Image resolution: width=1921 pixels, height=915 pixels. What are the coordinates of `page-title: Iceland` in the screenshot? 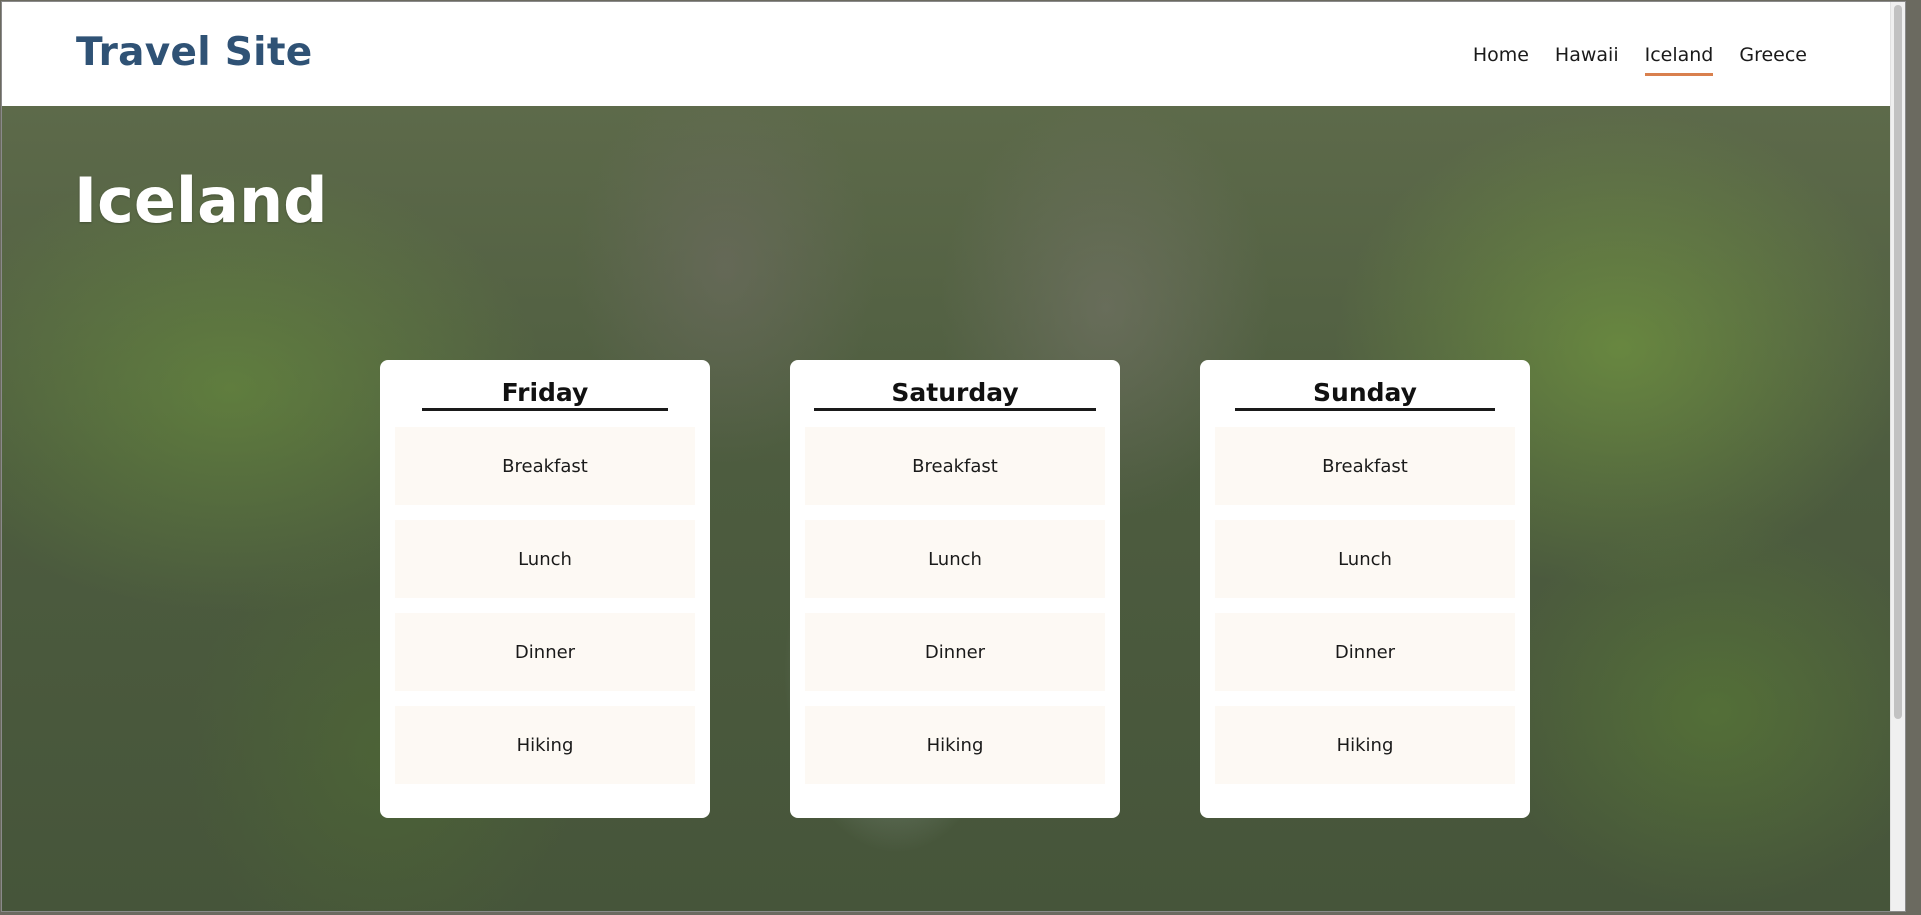 It's located at (201, 200).